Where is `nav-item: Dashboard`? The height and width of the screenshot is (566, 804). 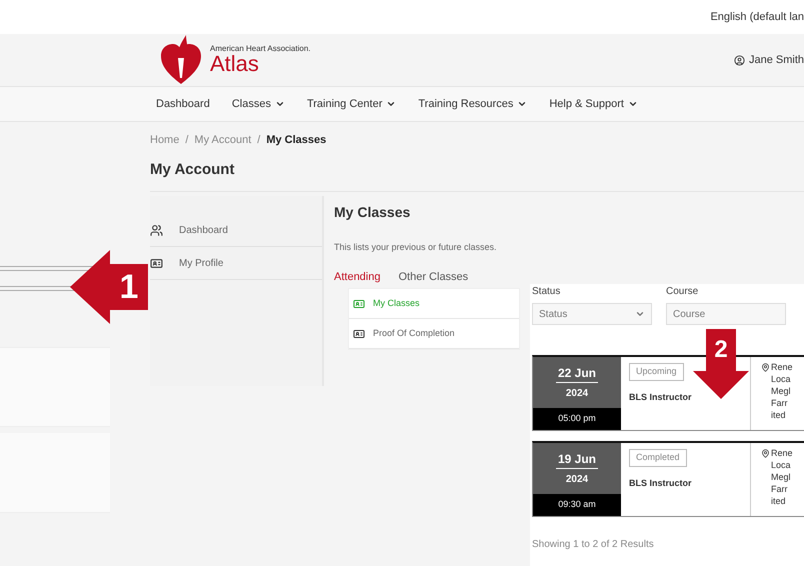
nav-item: Dashboard is located at coordinates (183, 104).